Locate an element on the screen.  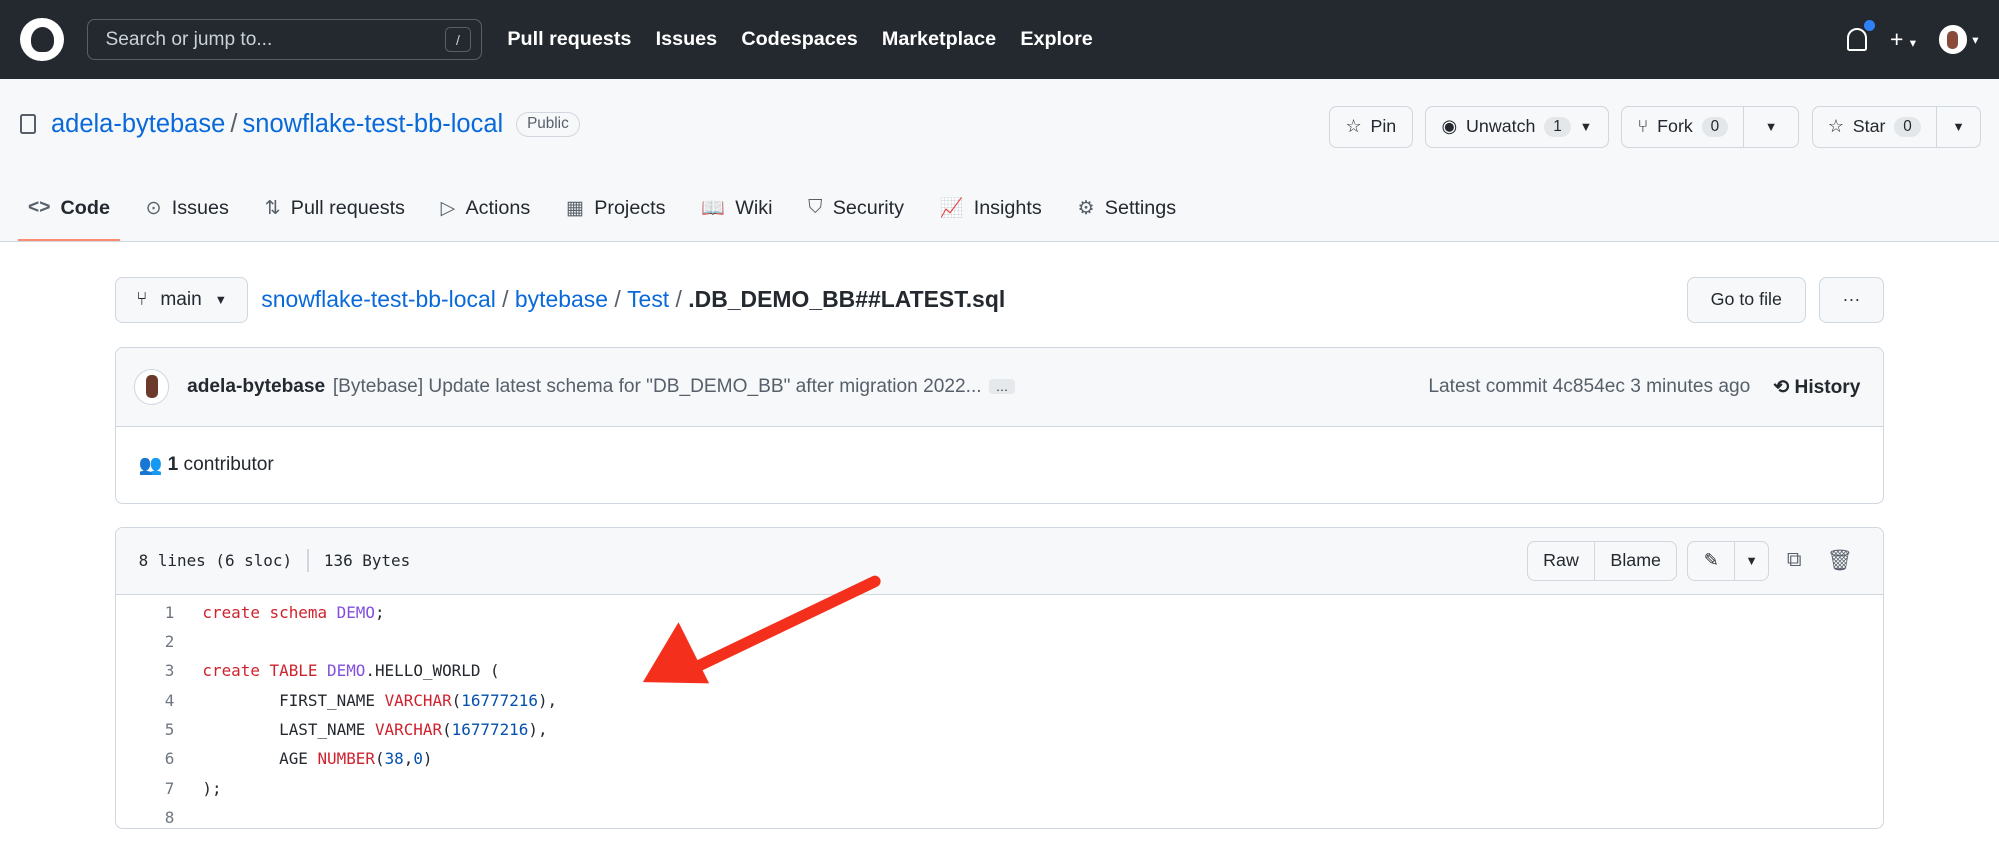
nav-explore: Explore is located at coordinates (1056, 39).